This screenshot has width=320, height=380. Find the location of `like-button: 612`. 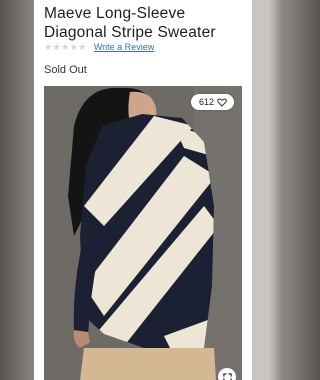

like-button: 612 is located at coordinates (212, 102).